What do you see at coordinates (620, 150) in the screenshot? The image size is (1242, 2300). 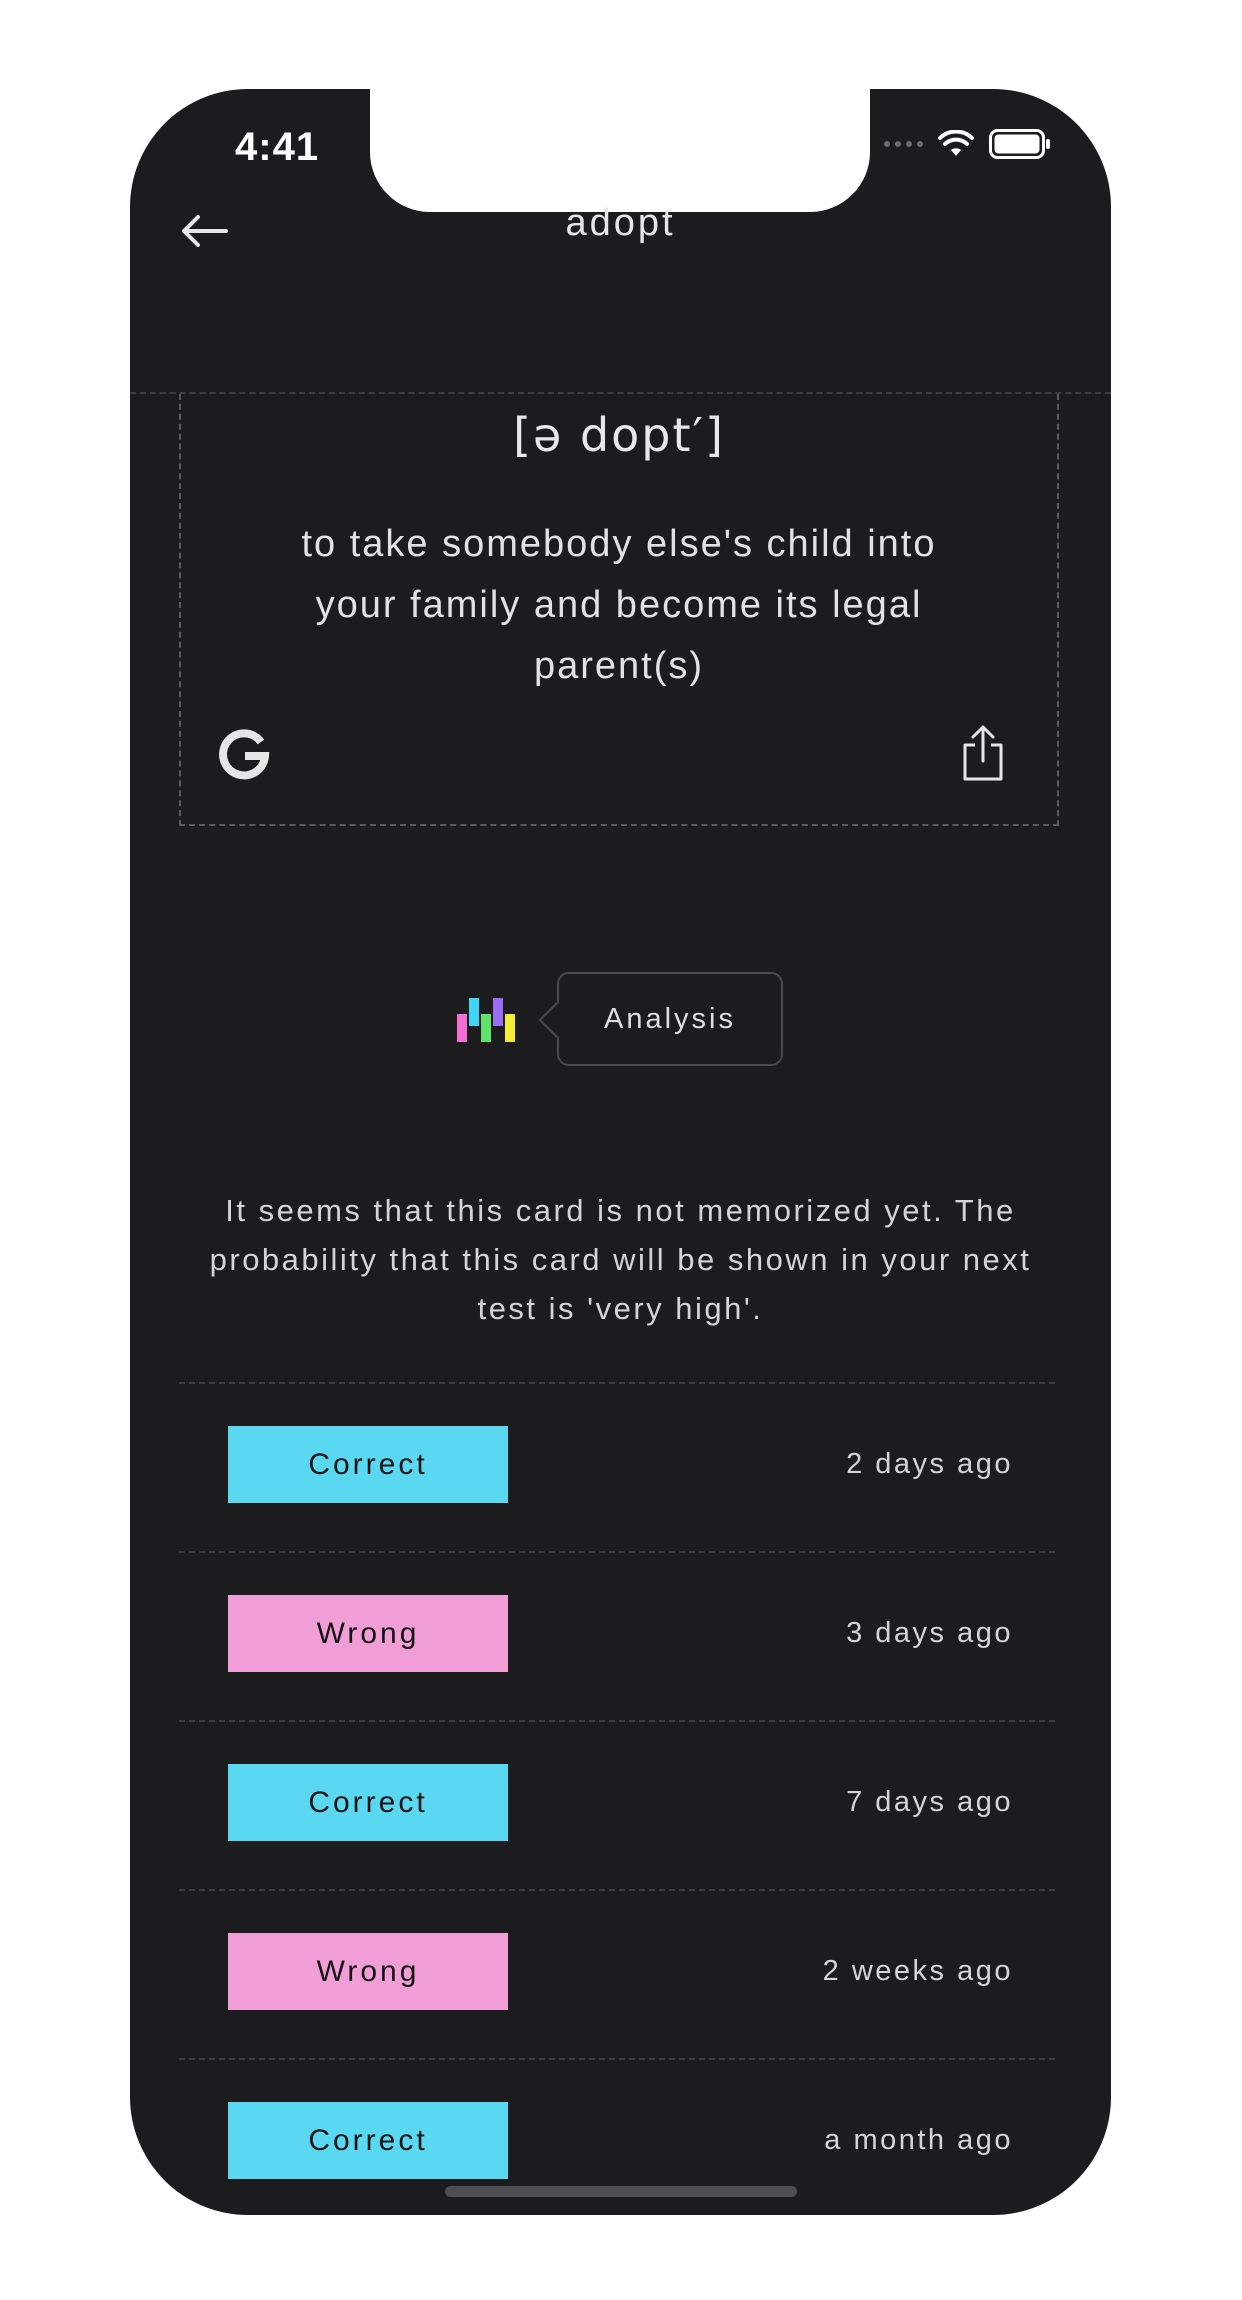 I see `notch` at bounding box center [620, 150].